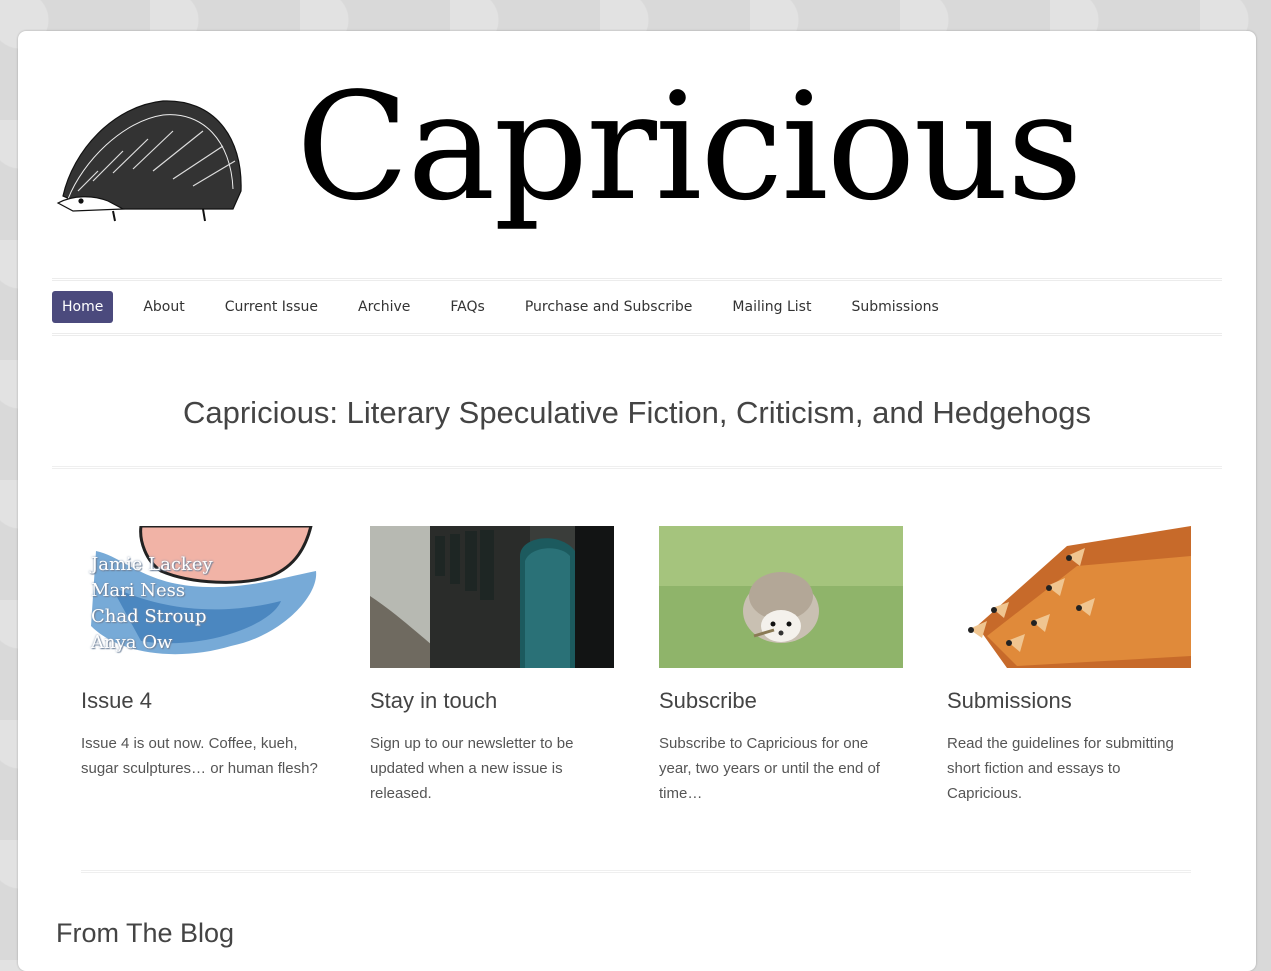 The height and width of the screenshot is (971, 1271). What do you see at coordinates (781, 597) in the screenshot?
I see `hedgehog-photo-image` at bounding box center [781, 597].